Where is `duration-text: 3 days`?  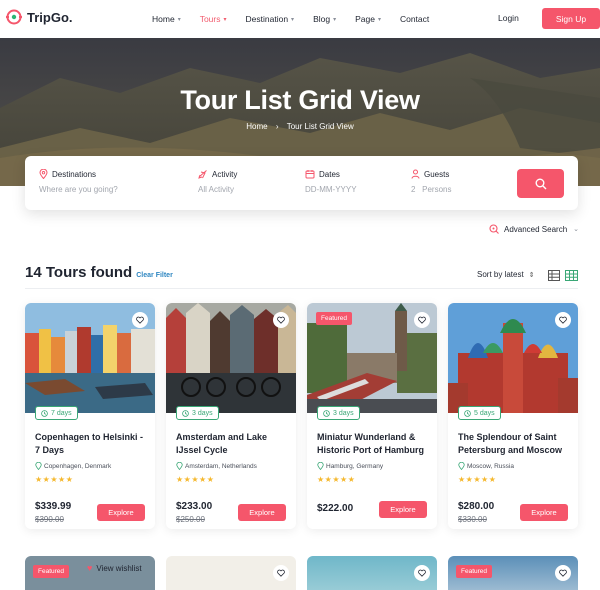 duration-text: 3 days is located at coordinates (343, 413).